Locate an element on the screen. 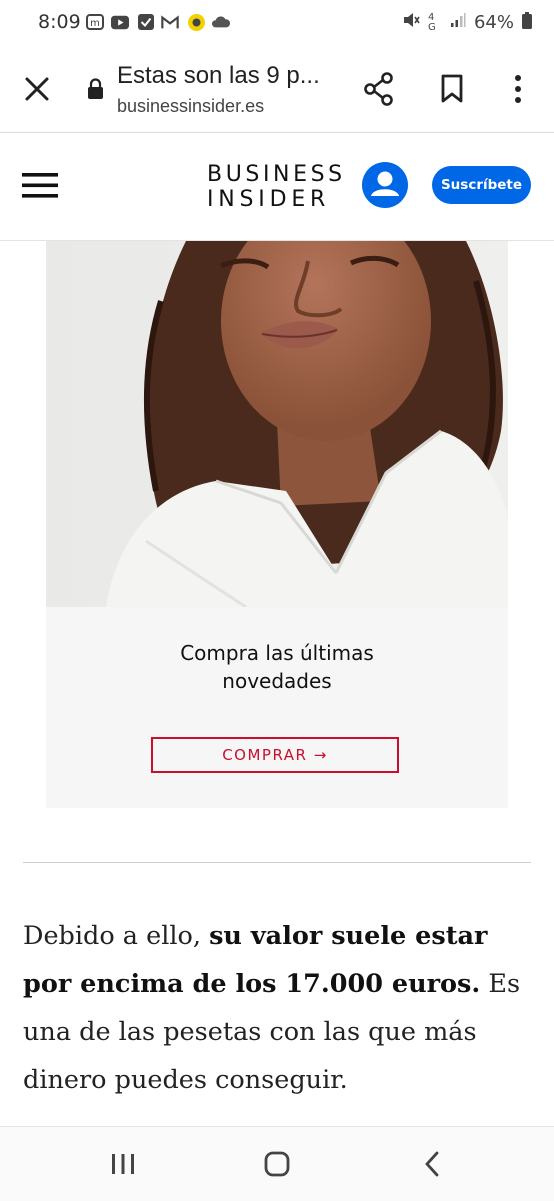 The image size is (554, 1201). status-right: 4G 64% is located at coordinates (467, 22).